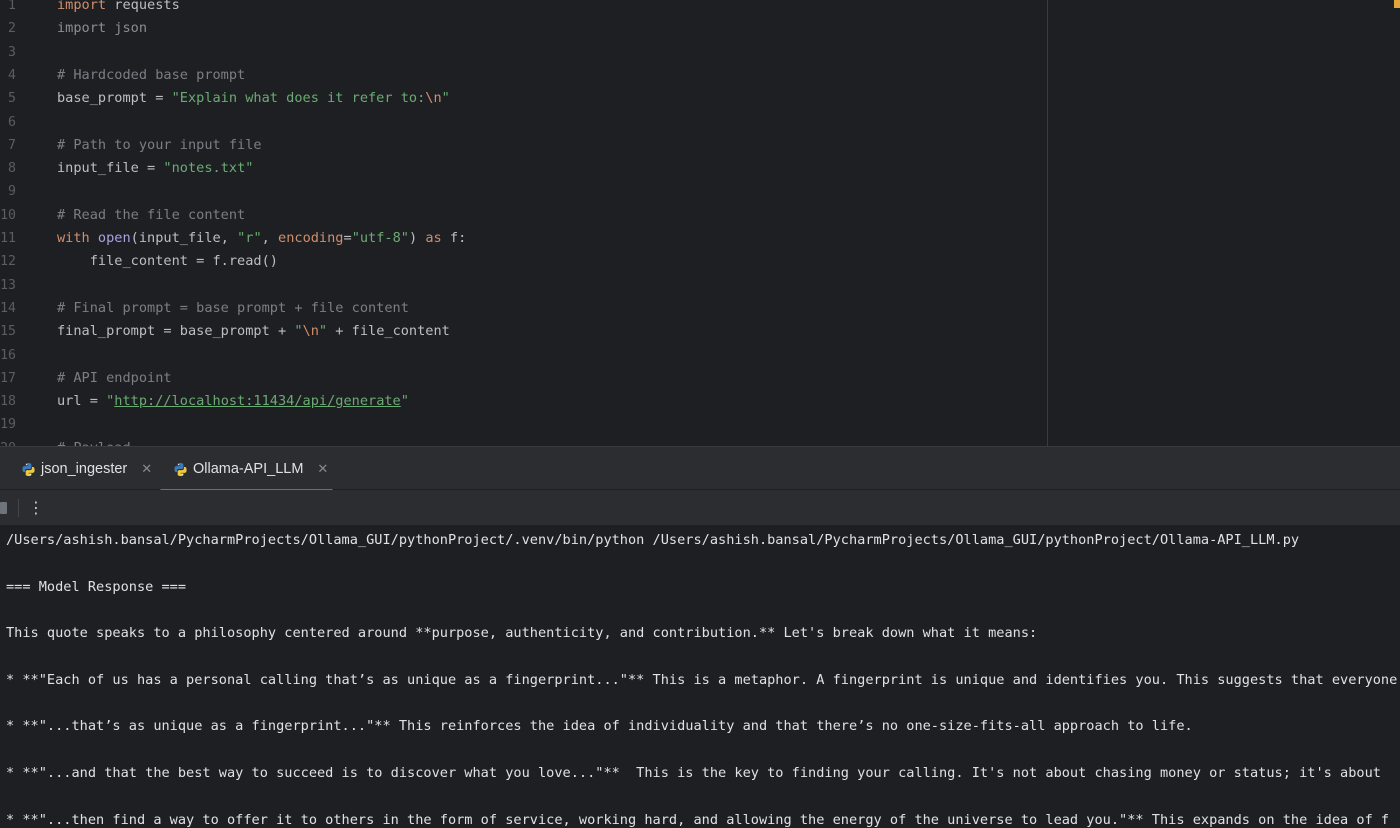  Describe the element at coordinates (12, 6) in the screenshot. I see `line-number: 1` at that location.